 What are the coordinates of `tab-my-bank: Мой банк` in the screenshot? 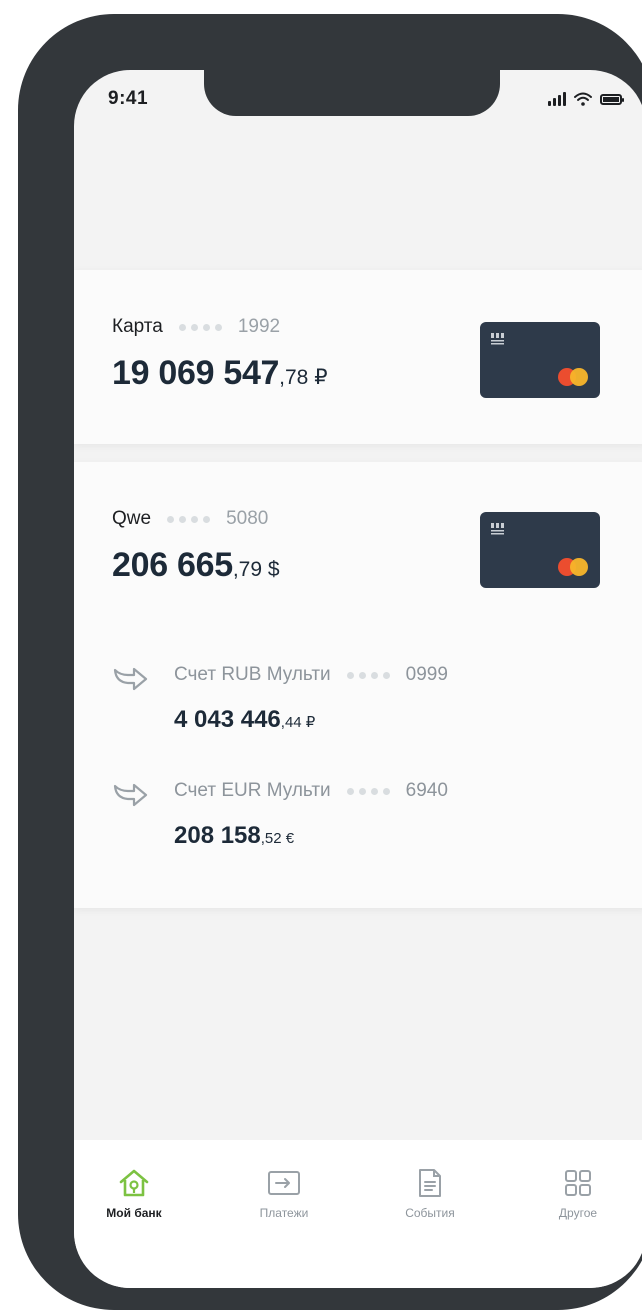 It's located at (134, 1194).